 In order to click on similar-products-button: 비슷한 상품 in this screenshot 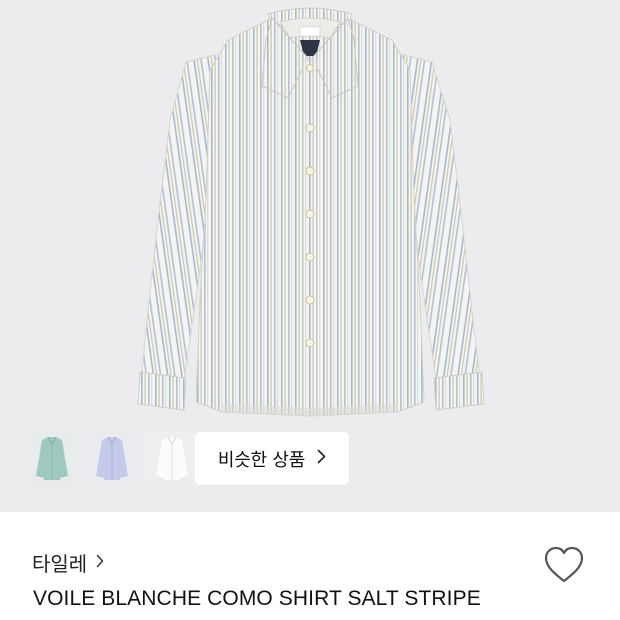, I will do `click(272, 458)`.